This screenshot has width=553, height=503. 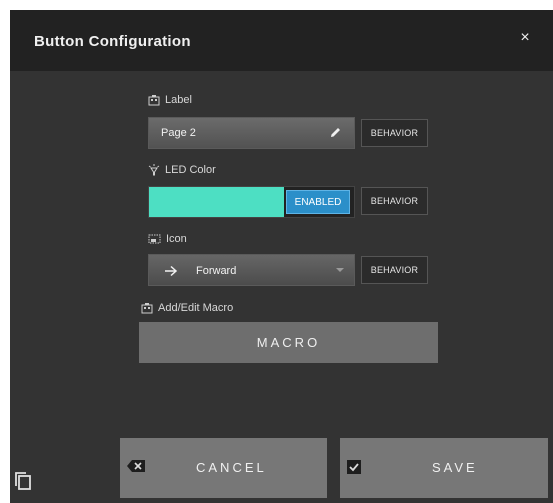 I want to click on led-section-heading: LED Color, so click(x=182, y=170).